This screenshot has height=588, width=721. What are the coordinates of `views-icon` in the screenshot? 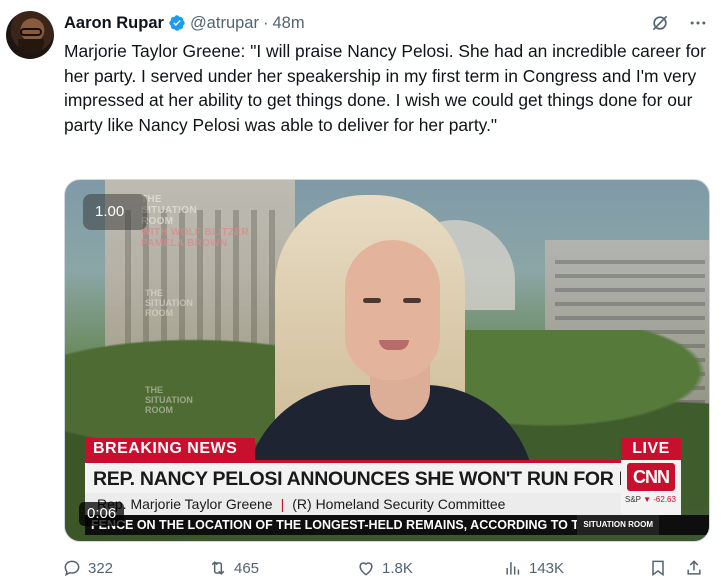 It's located at (513, 568).